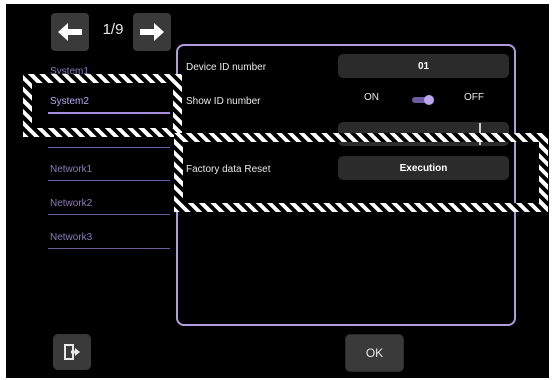  I want to click on sidebar-item-system2: System2, so click(109, 102).